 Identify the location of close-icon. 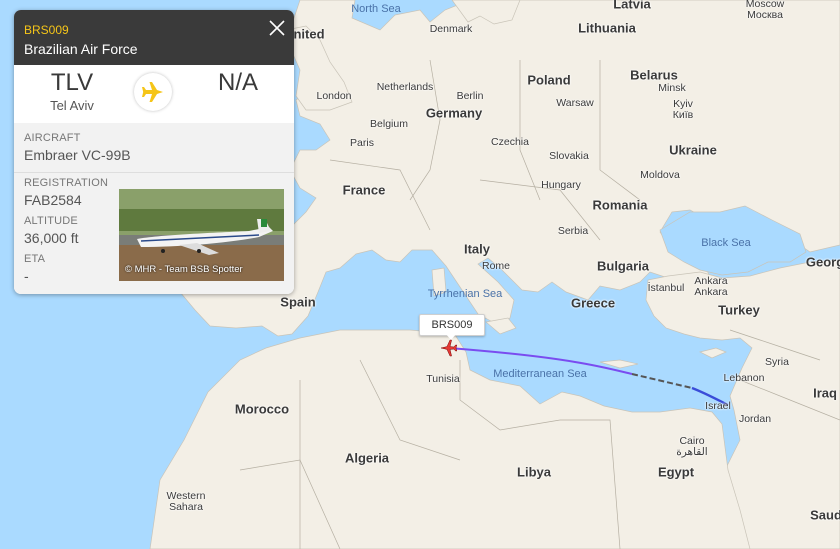
(277, 28).